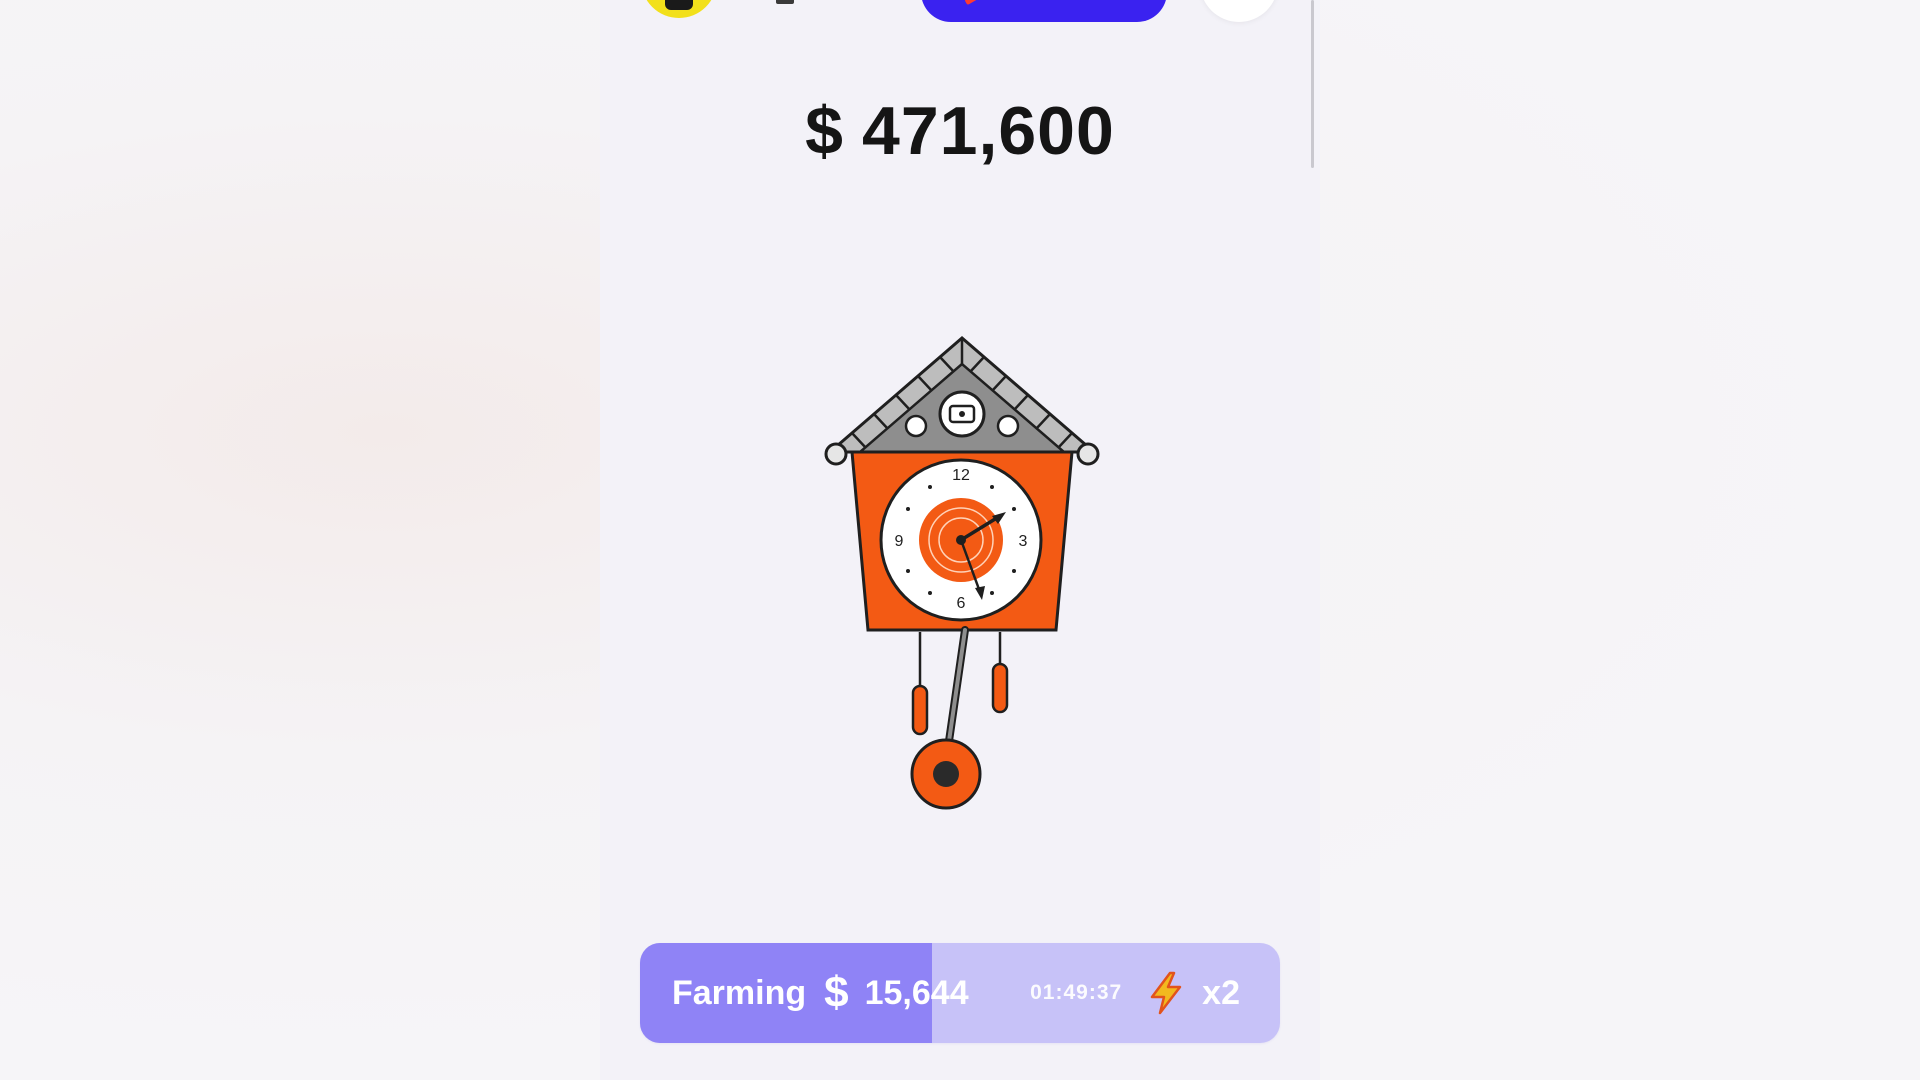 The height and width of the screenshot is (1080, 1920). What do you see at coordinates (1221, 992) in the screenshot?
I see `boost-multiplier: x2` at bounding box center [1221, 992].